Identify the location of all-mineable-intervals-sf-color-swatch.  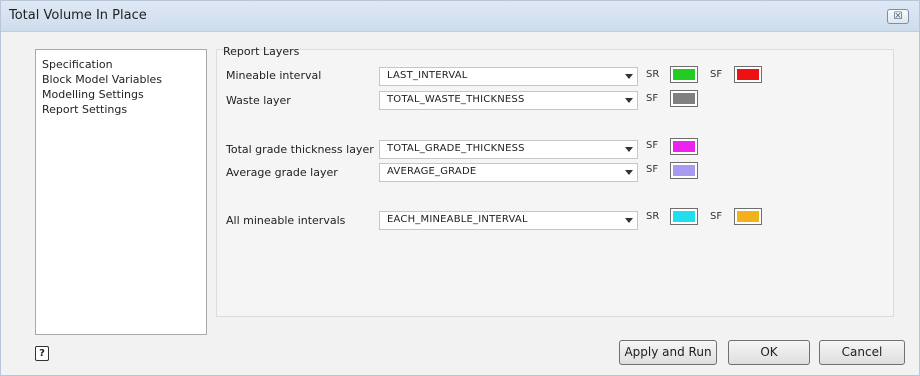
(748, 216).